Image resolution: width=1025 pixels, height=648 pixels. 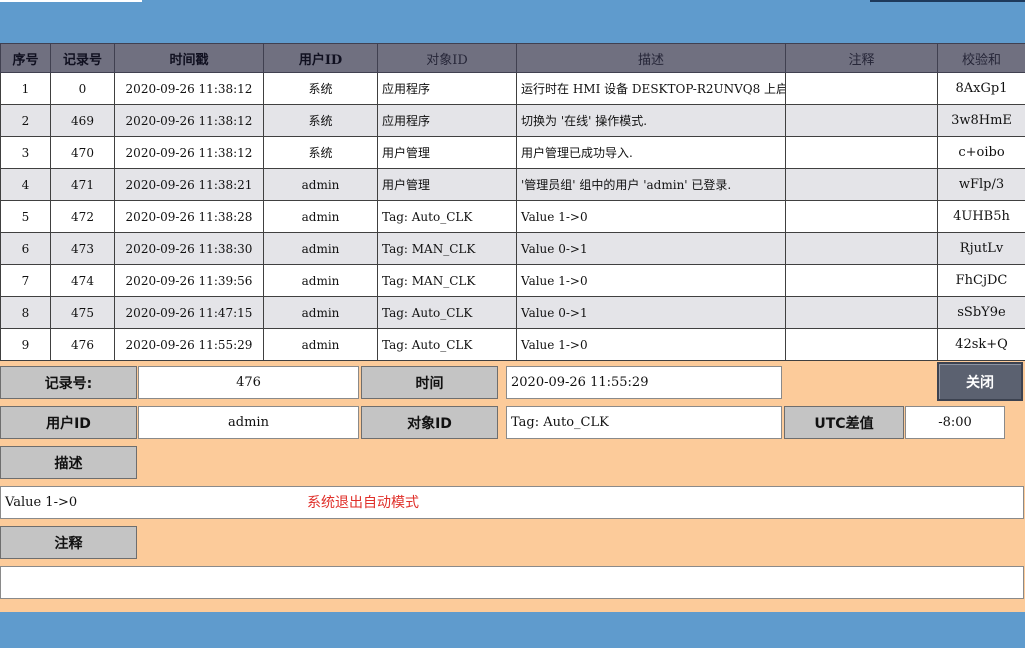 What do you see at coordinates (82, 184) in the screenshot?
I see `cell-record-no: 471` at bounding box center [82, 184].